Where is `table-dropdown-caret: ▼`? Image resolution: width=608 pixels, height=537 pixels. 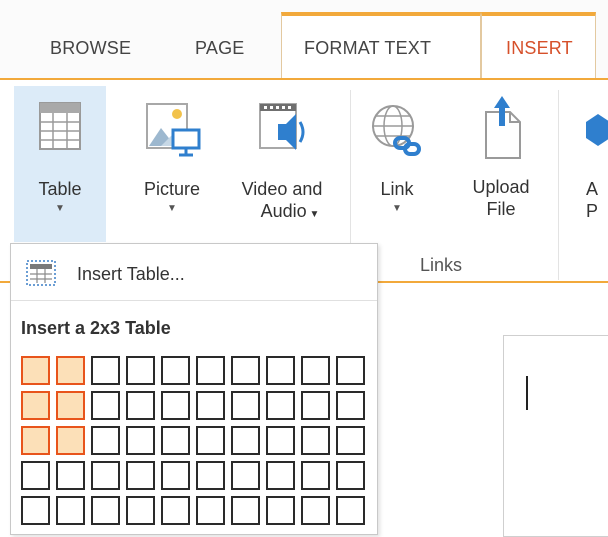 table-dropdown-caret: ▼ is located at coordinates (60, 208).